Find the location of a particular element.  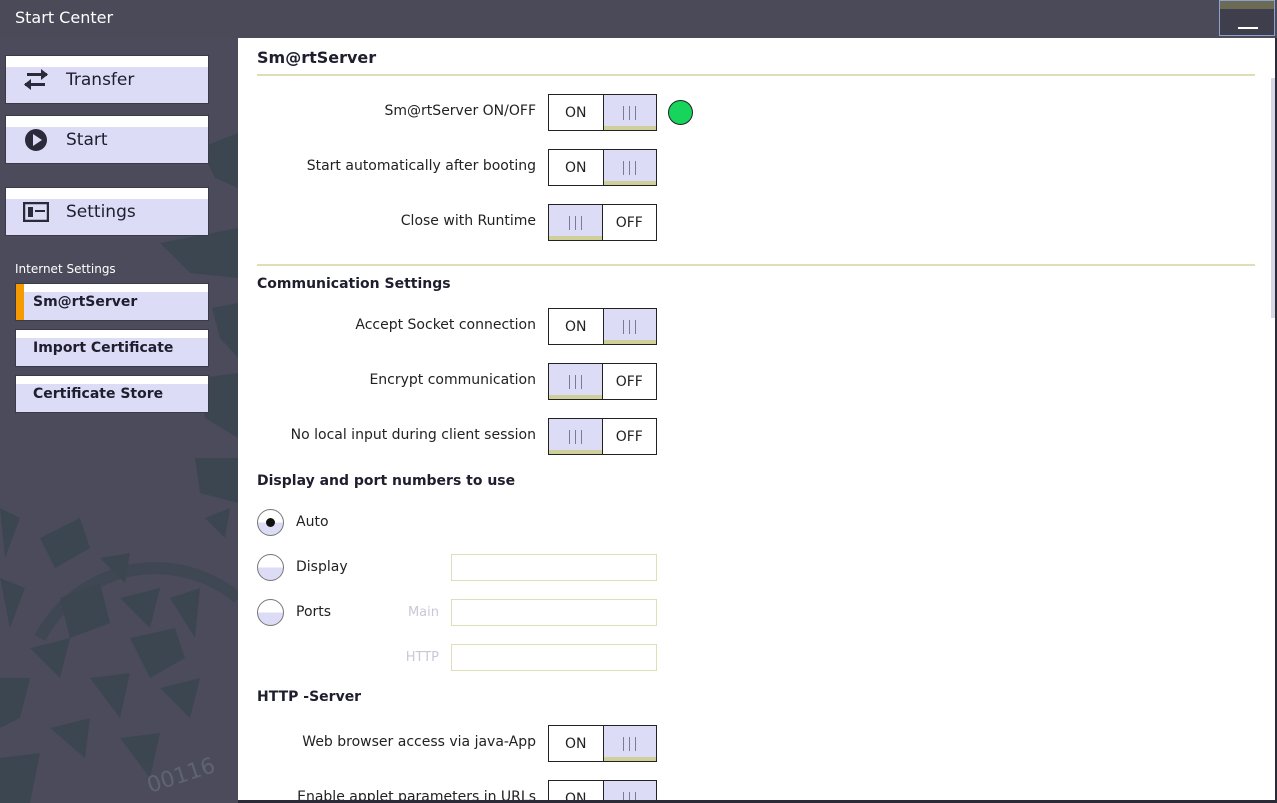

autostart-toggle: ON is located at coordinates (602, 167).